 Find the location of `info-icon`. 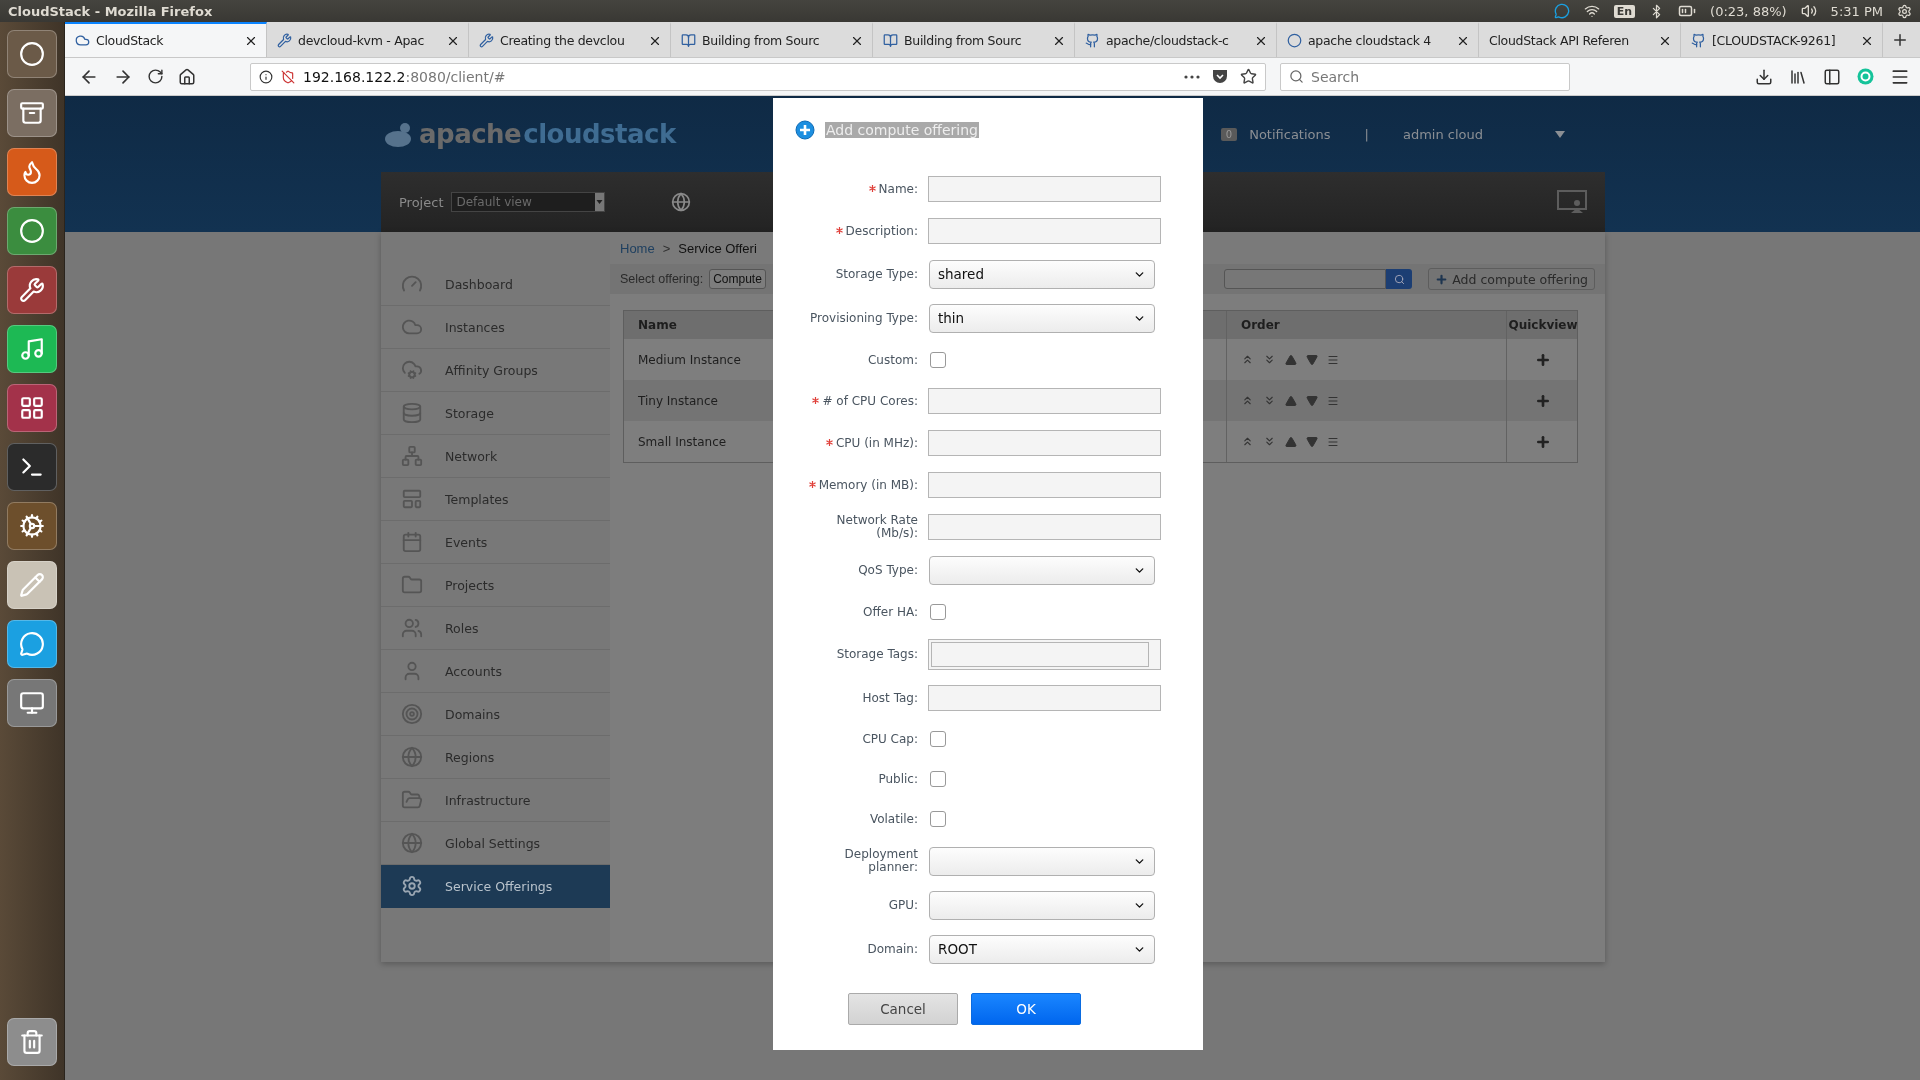

info-icon is located at coordinates (266, 76).